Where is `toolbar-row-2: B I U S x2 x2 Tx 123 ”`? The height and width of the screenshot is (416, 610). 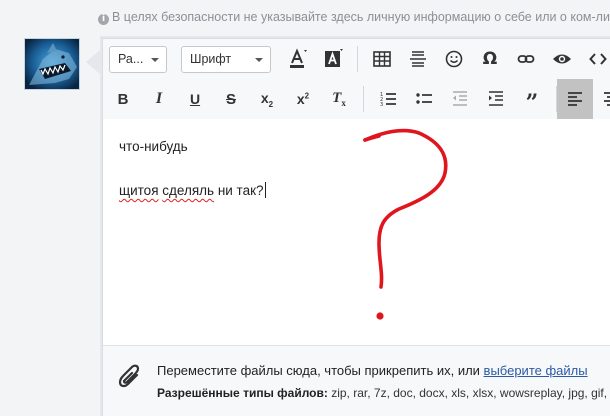 toolbar-row-2: B I U S x2 x2 Tx 123 ” is located at coordinates (356, 99).